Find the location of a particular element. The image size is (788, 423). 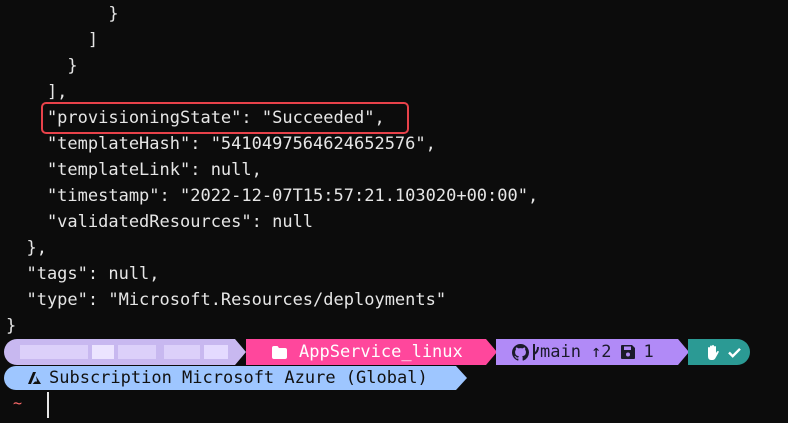

git-ahead-label: ↑2 is located at coordinates (601, 352).